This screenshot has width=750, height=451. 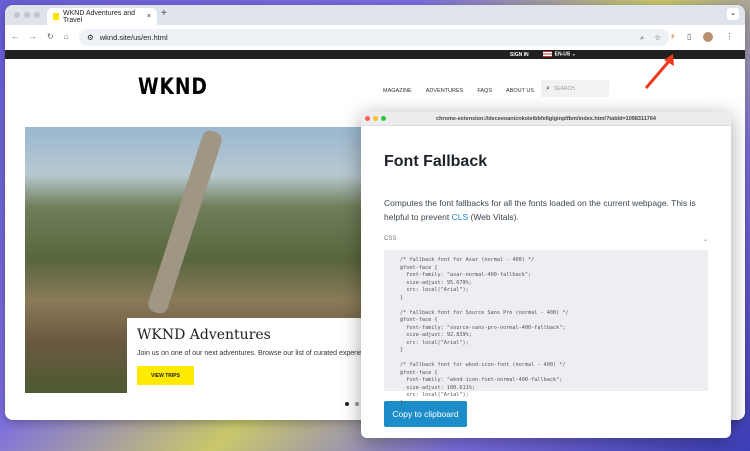 I want to click on tab-wknd: WKND Adventures and Travel ×, so click(x=102, y=16).